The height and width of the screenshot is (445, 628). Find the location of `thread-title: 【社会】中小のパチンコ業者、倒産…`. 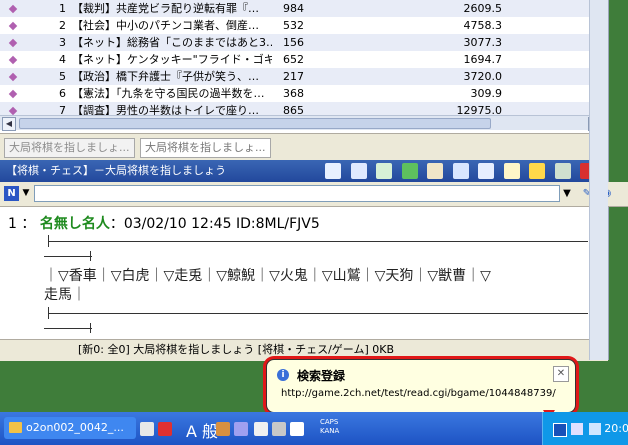

thread-title: 【社会】中小のパチンコ業者、倒産… is located at coordinates (165, 25).